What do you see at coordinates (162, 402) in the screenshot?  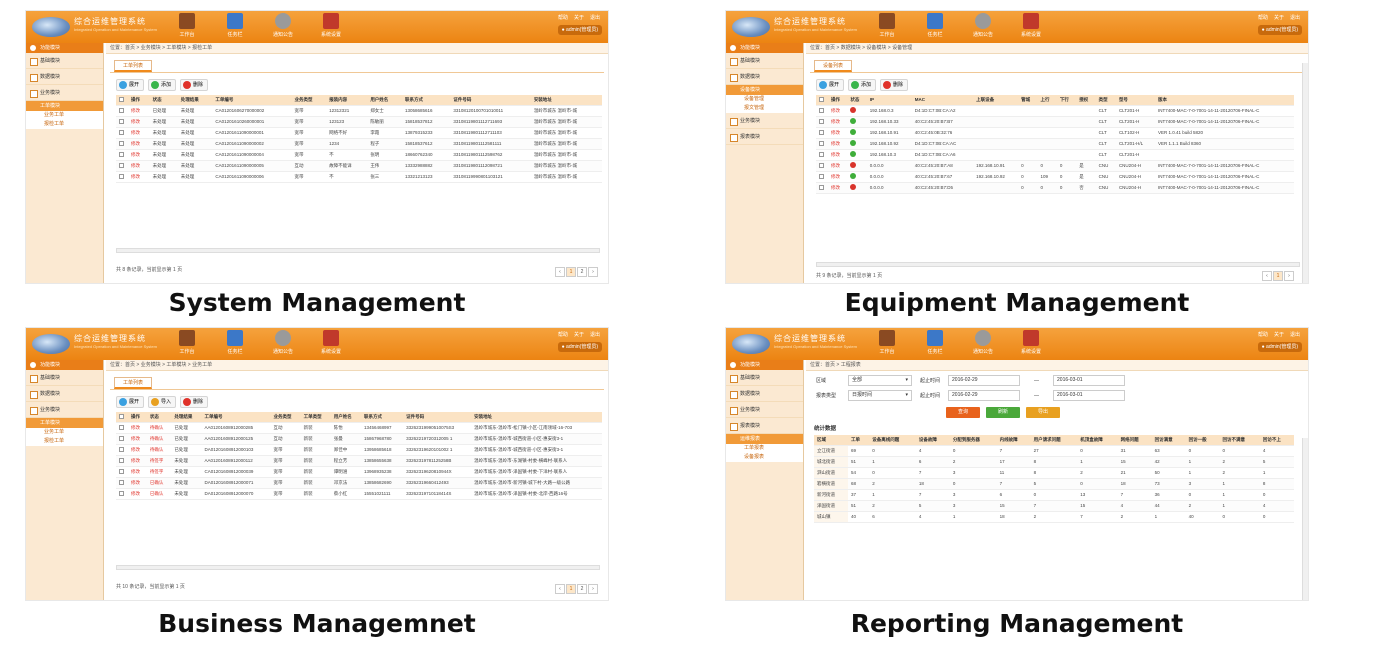 I see `import-button: 导入` at bounding box center [162, 402].